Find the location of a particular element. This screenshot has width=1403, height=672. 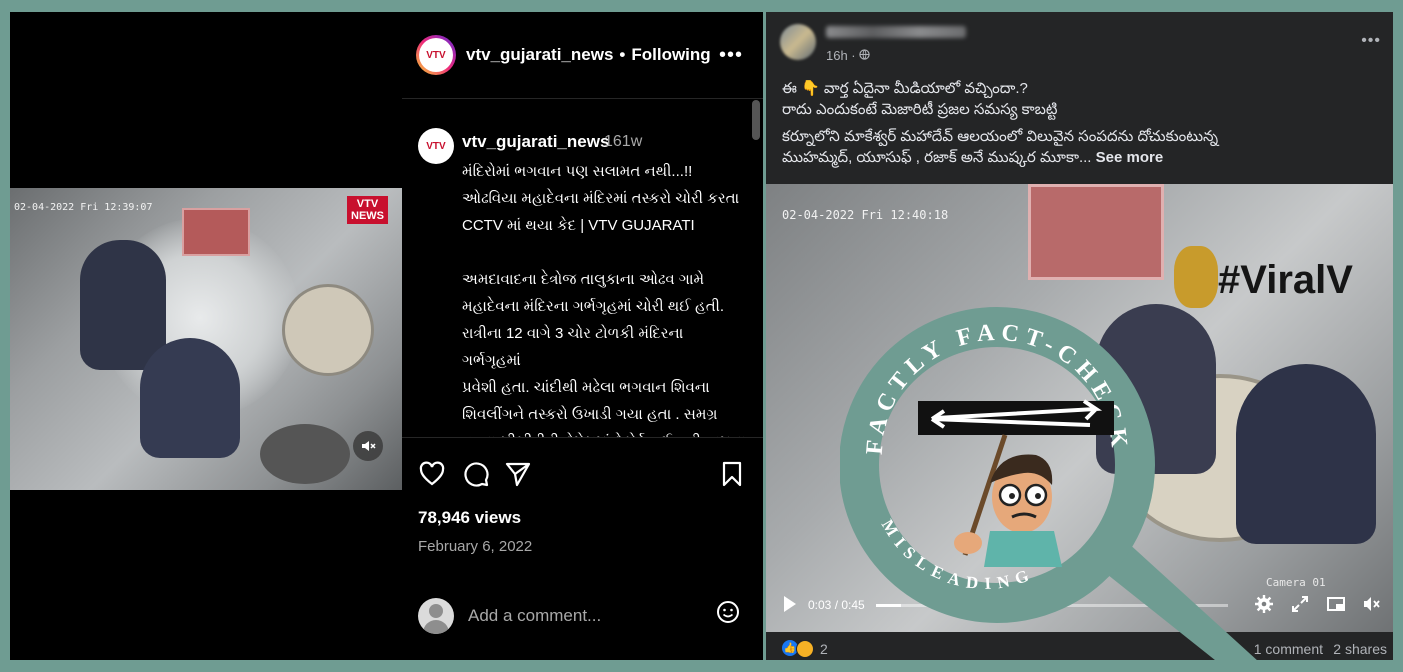

idol-figure is located at coordinates (1196, 277).